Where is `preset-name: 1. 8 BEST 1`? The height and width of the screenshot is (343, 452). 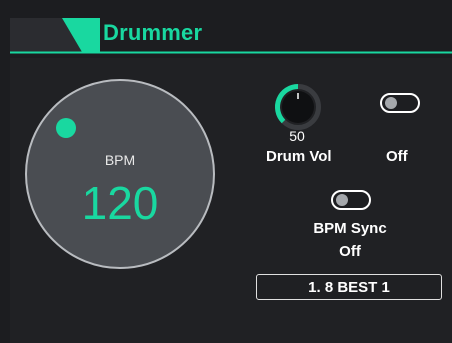
preset-name: 1. 8 BEST 1 is located at coordinates (349, 287).